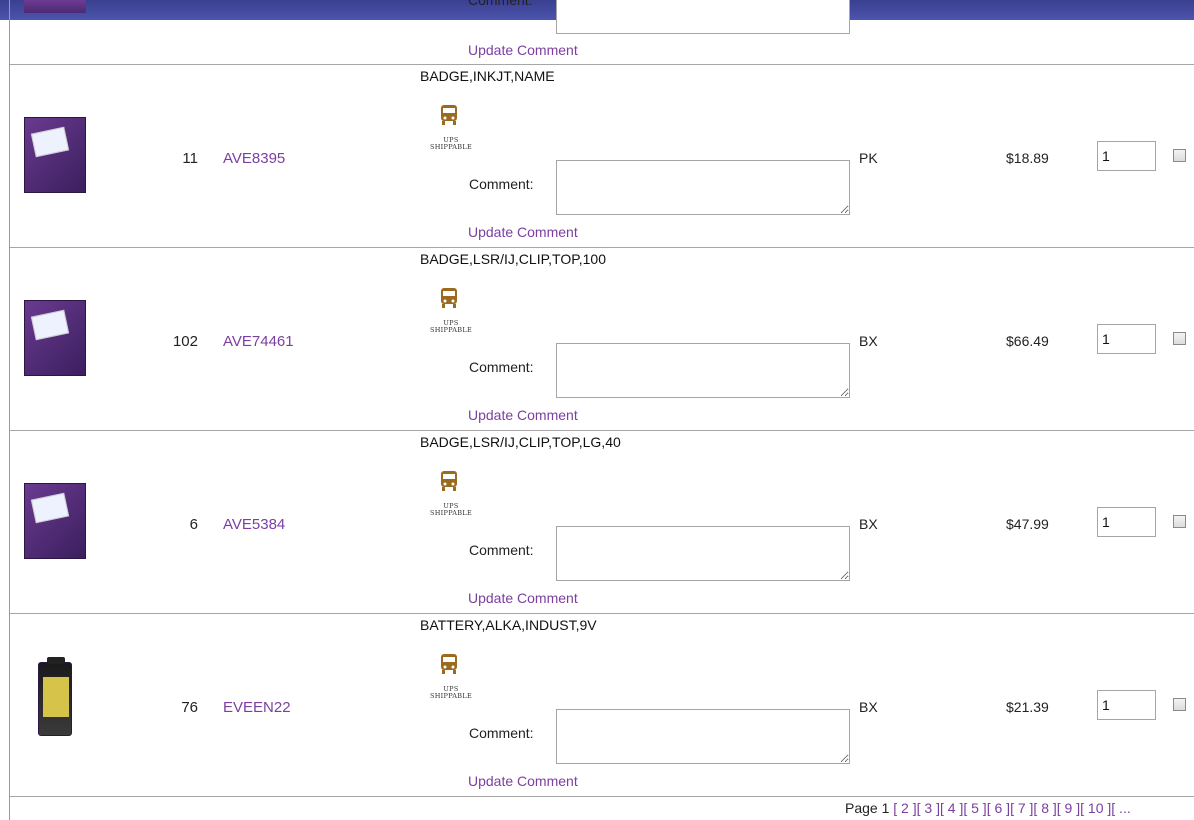 The height and width of the screenshot is (820, 1194). What do you see at coordinates (867, 808) in the screenshot?
I see `current-page-label: Page 1` at bounding box center [867, 808].